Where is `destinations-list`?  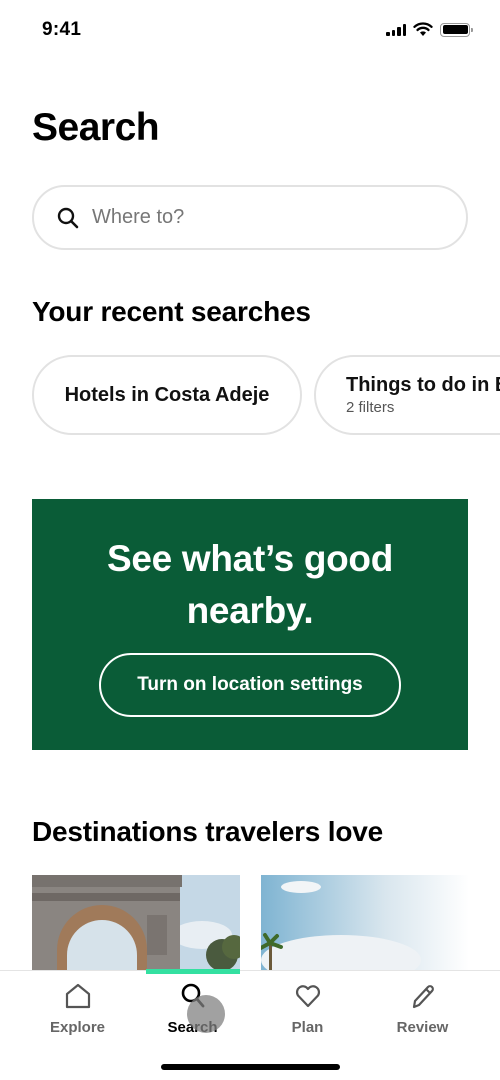 destinations-list is located at coordinates (250, 925).